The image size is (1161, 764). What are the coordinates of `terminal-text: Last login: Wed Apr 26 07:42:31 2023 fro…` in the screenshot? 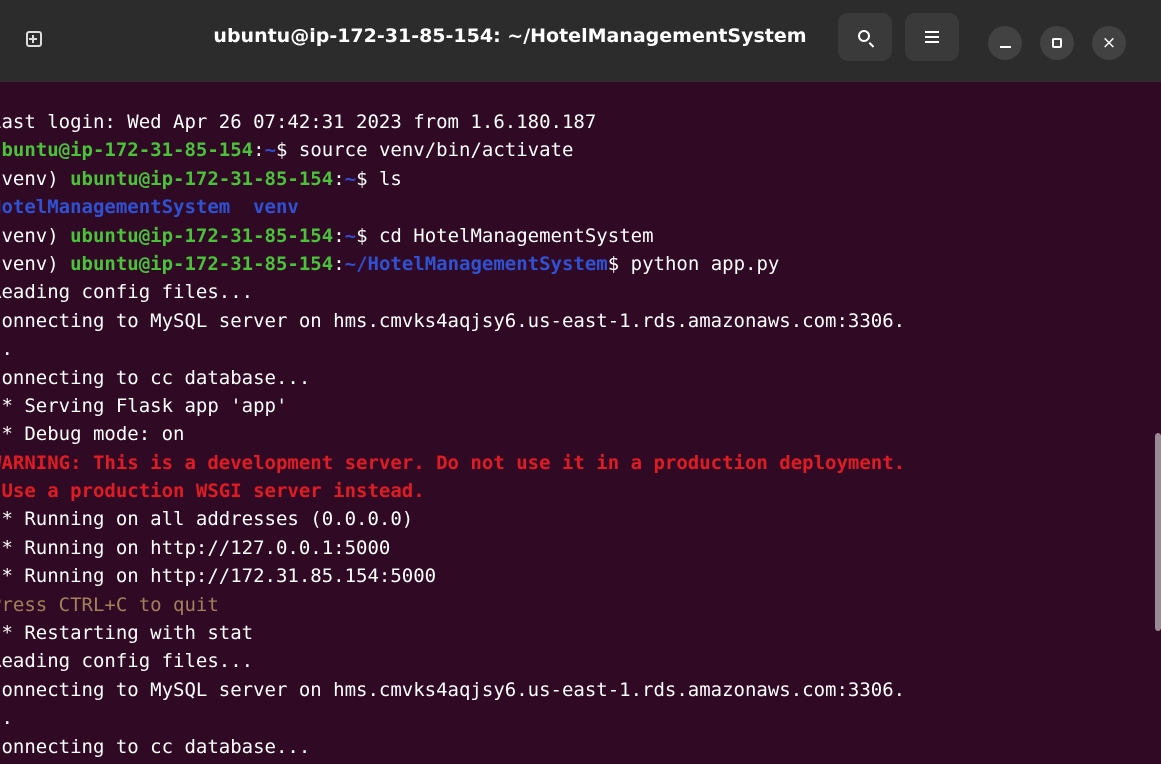 It's located at (298, 122).